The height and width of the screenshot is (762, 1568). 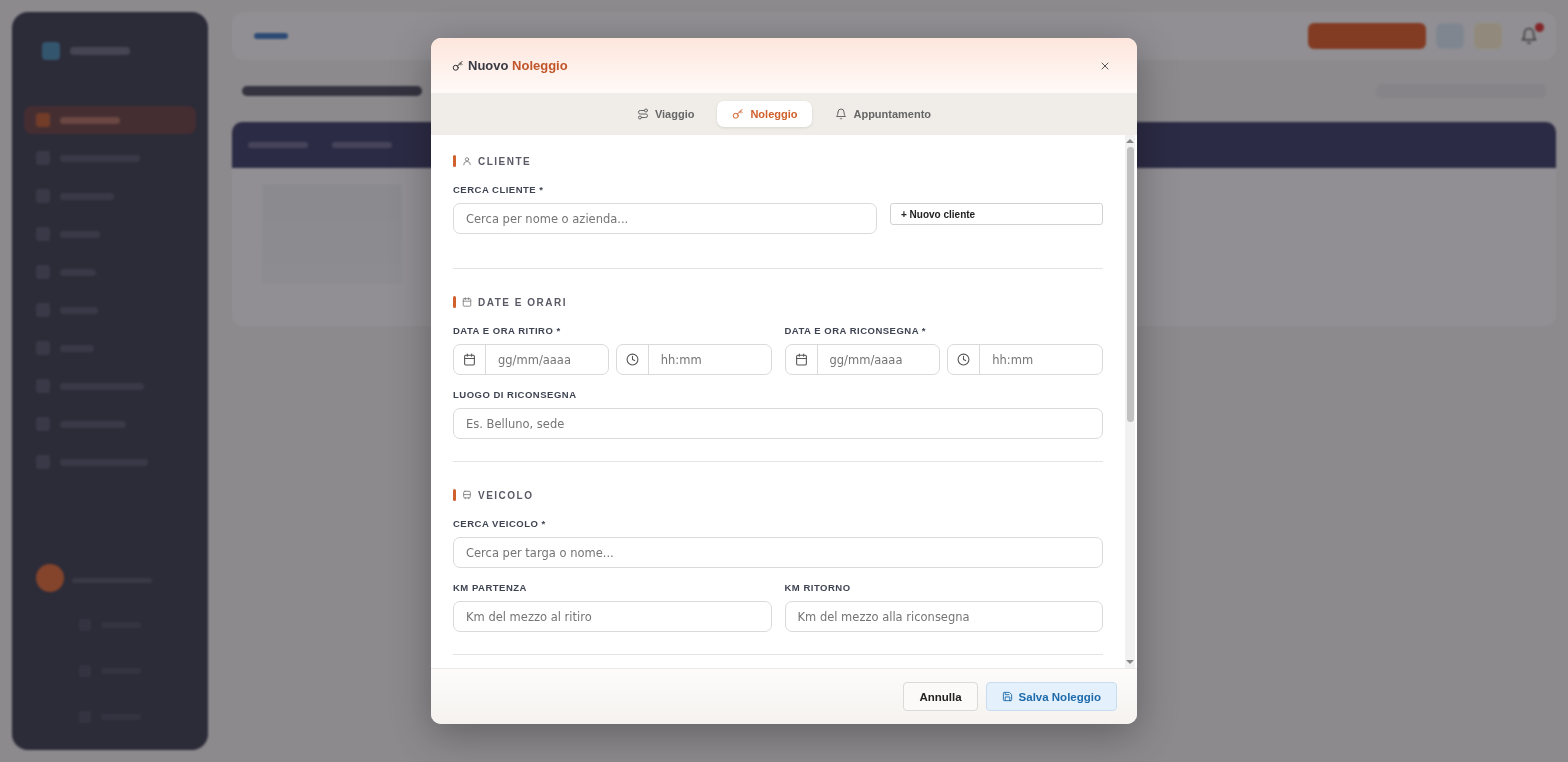 I want to click on tab: Appuntamento, so click(x=883, y=114).